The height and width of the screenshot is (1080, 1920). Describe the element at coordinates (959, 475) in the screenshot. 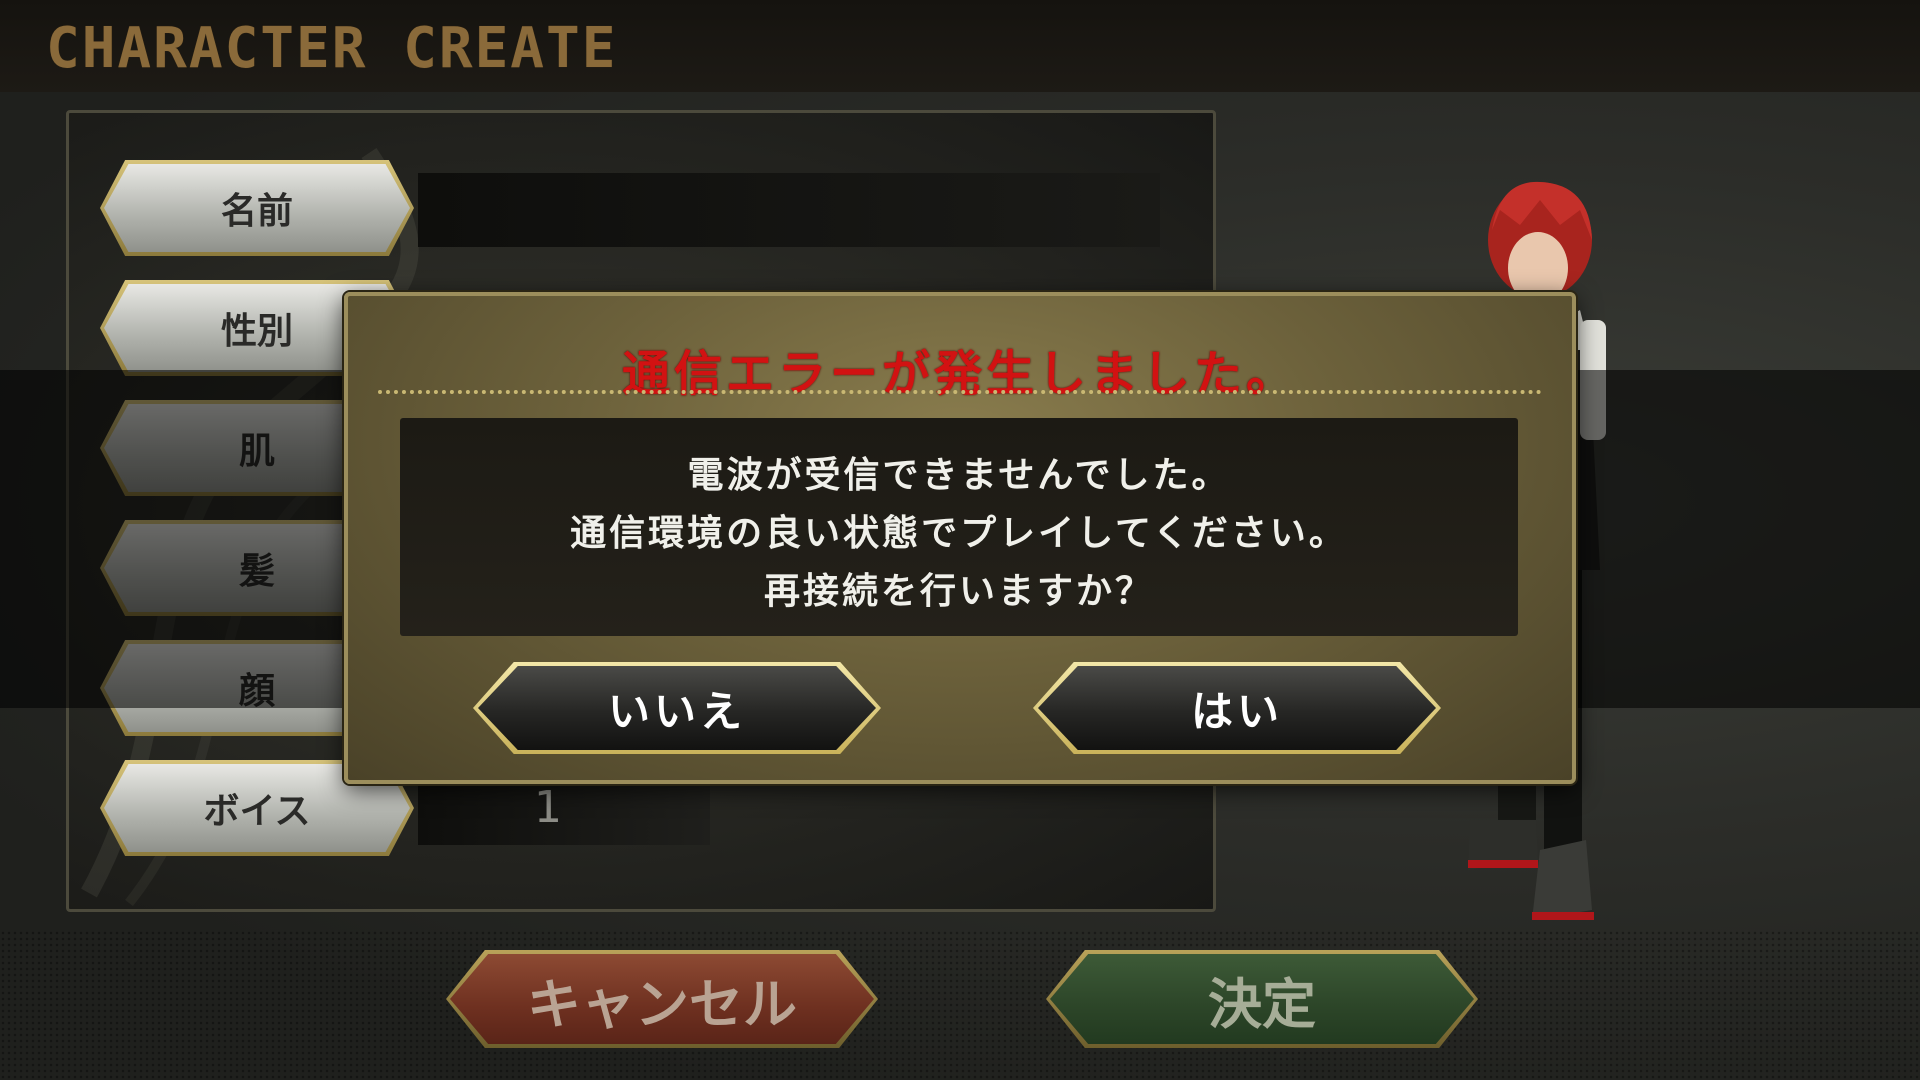

I see `dialog-message-line: 電波が受信できませんでした。` at that location.